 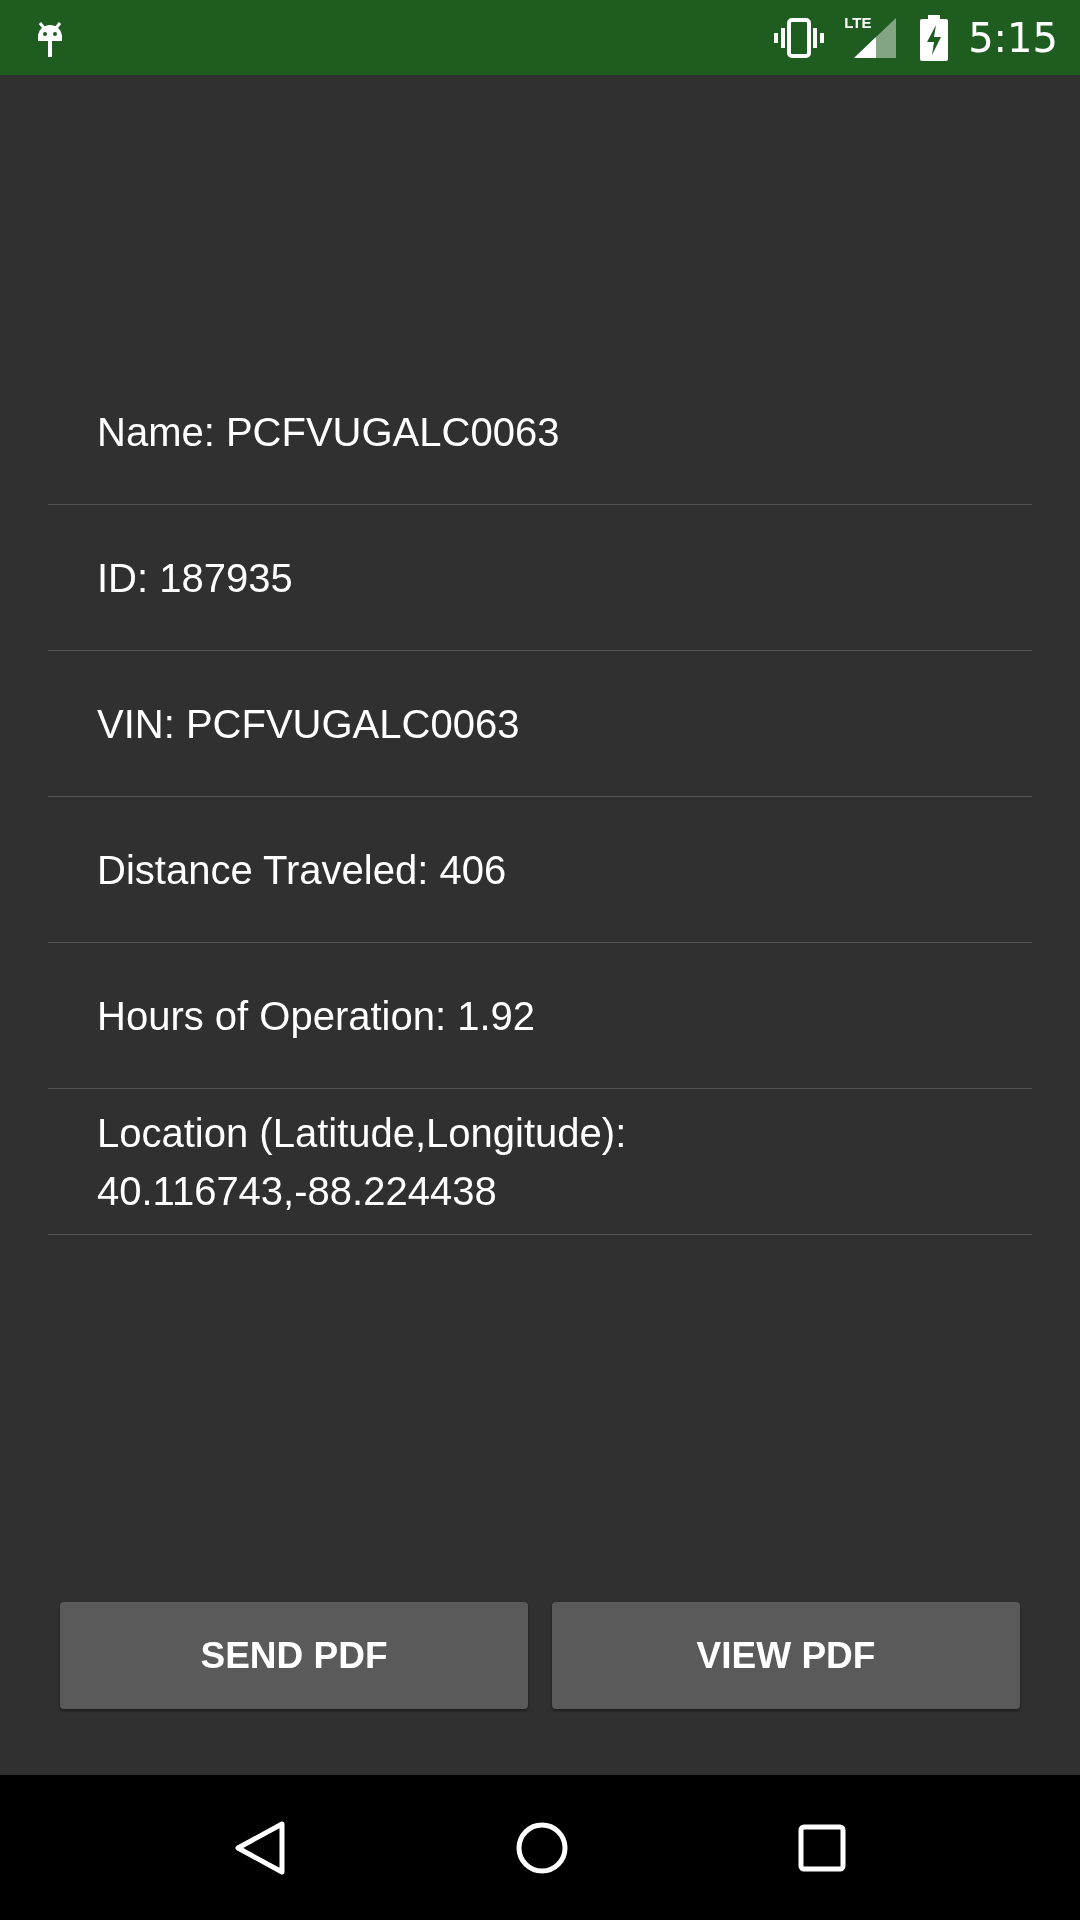 I want to click on recents-icon, so click(x=821, y=1847).